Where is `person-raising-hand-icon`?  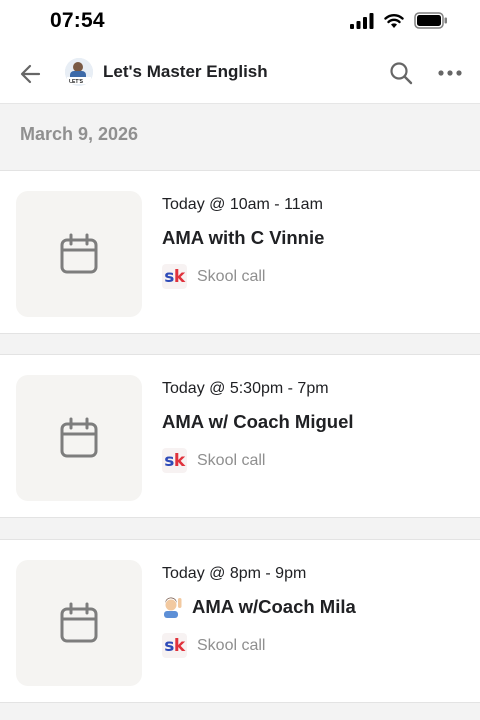
person-raising-hand-icon is located at coordinates (173, 607).